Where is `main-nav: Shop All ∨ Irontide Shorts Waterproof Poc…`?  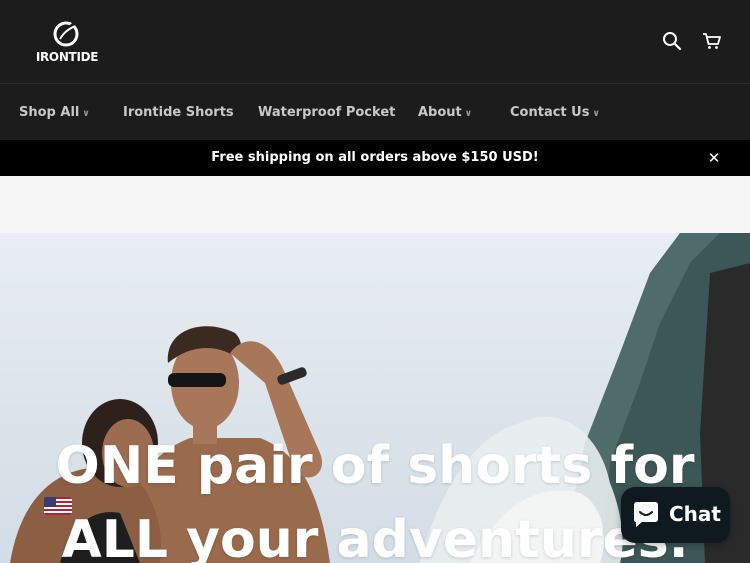 main-nav: Shop All ∨ Irontide Shorts Waterproof Poc… is located at coordinates (375, 112).